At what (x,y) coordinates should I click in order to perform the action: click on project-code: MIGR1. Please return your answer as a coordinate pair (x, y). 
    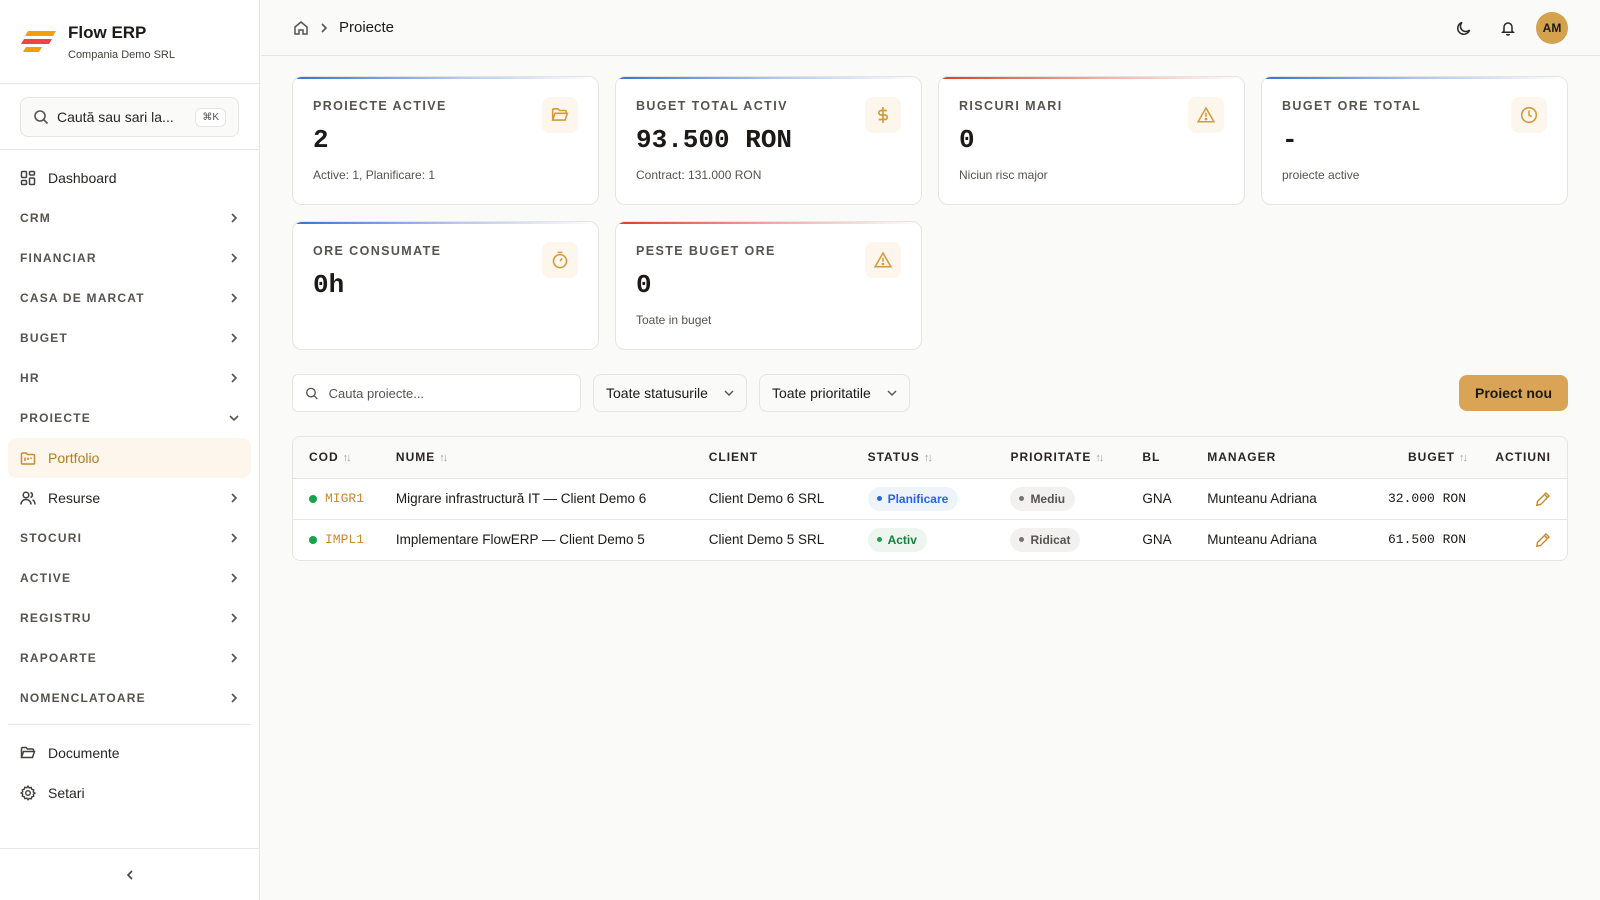
    Looking at the image, I should click on (344, 498).